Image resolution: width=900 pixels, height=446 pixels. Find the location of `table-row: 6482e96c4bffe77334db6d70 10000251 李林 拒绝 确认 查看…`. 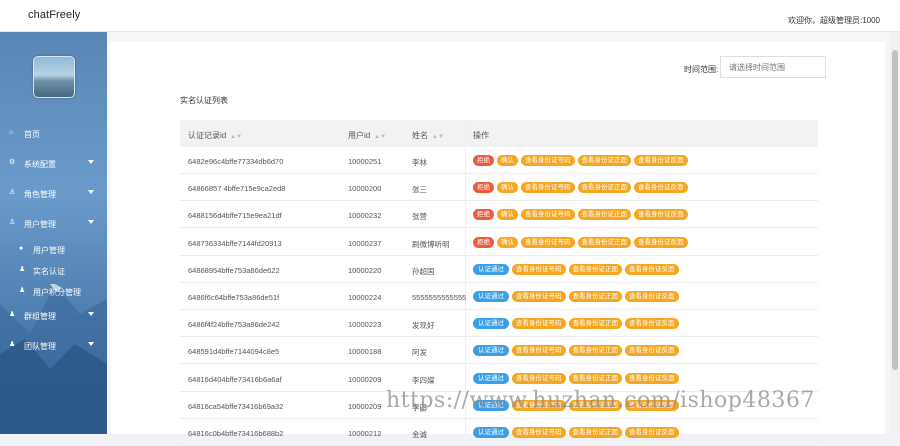

table-row: 6482e96c4bffe77334db6d70 10000251 李林 拒绝 确认 查看… is located at coordinates (499, 160).